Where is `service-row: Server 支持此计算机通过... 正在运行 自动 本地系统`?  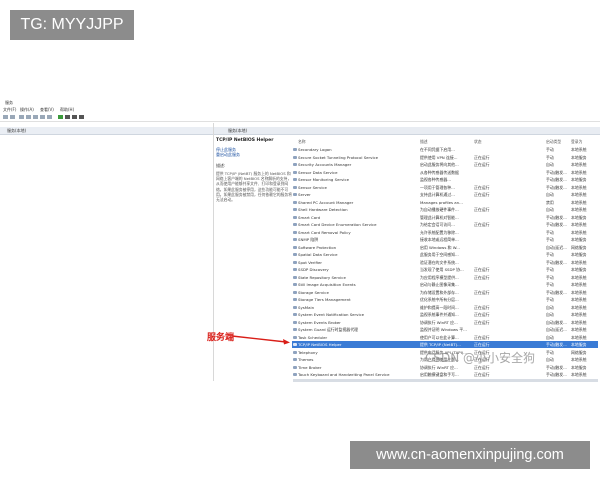
service-row: Server 支持此计算机通过... 正在运行 自动 本地系统 is located at coordinates (445, 194).